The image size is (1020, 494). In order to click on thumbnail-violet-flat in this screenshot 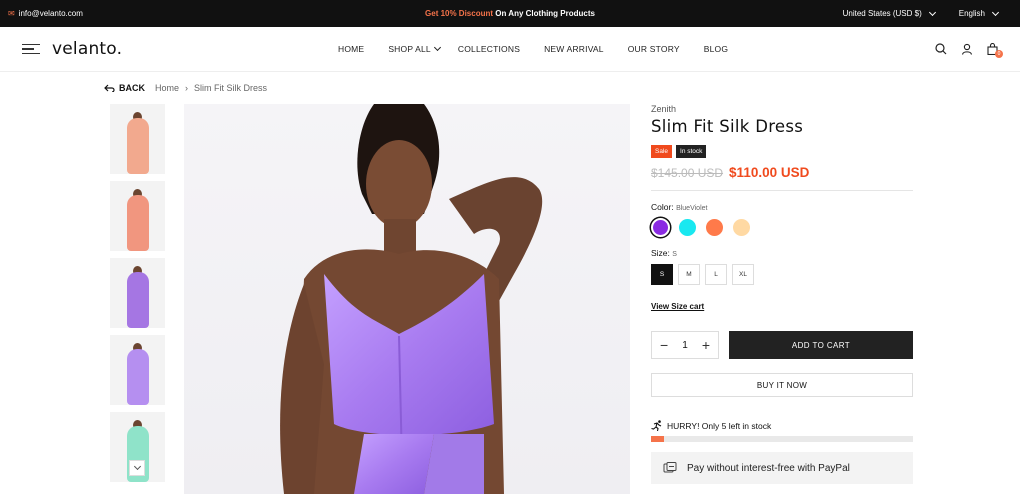, I will do `click(137, 370)`.